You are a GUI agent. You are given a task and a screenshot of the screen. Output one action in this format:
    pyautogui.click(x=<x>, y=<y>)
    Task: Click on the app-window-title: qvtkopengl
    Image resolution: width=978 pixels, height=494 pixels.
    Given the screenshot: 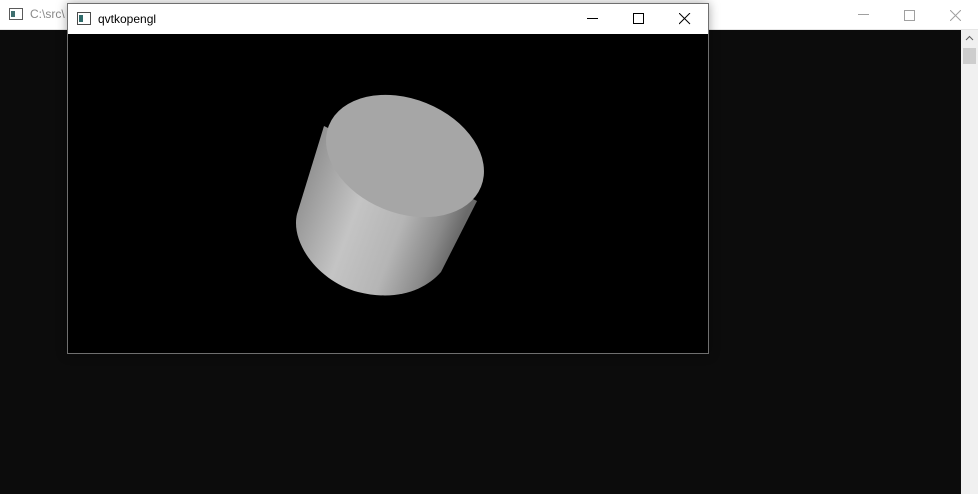 What is the action you would take?
    pyautogui.click(x=127, y=19)
    